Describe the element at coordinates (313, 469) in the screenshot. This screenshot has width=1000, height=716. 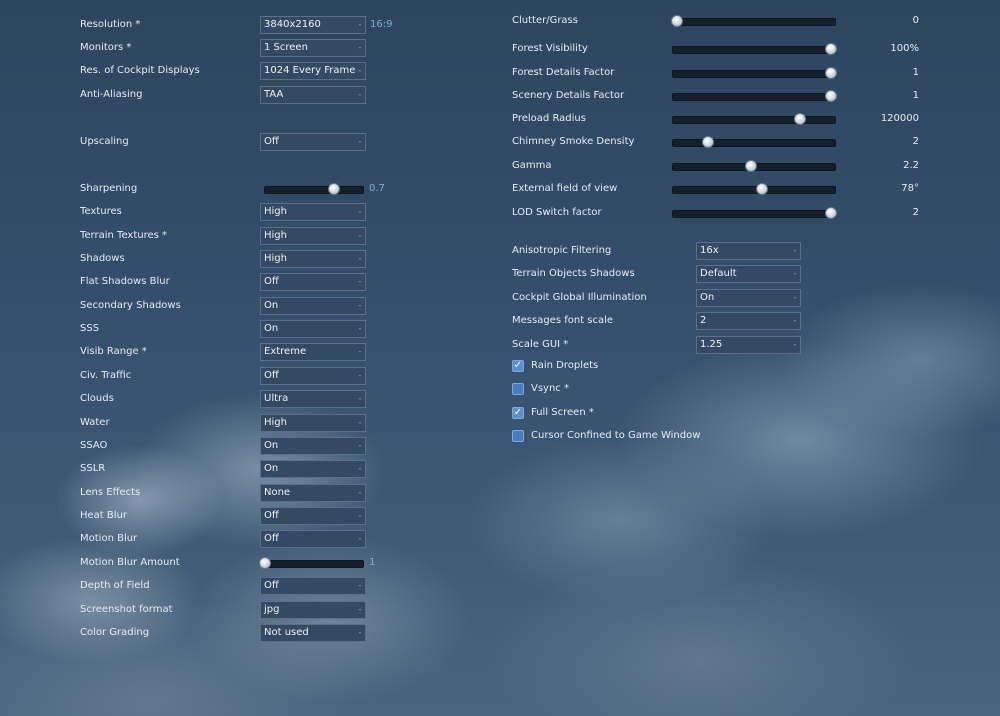
I see `sslr-dropdown: On -` at that location.